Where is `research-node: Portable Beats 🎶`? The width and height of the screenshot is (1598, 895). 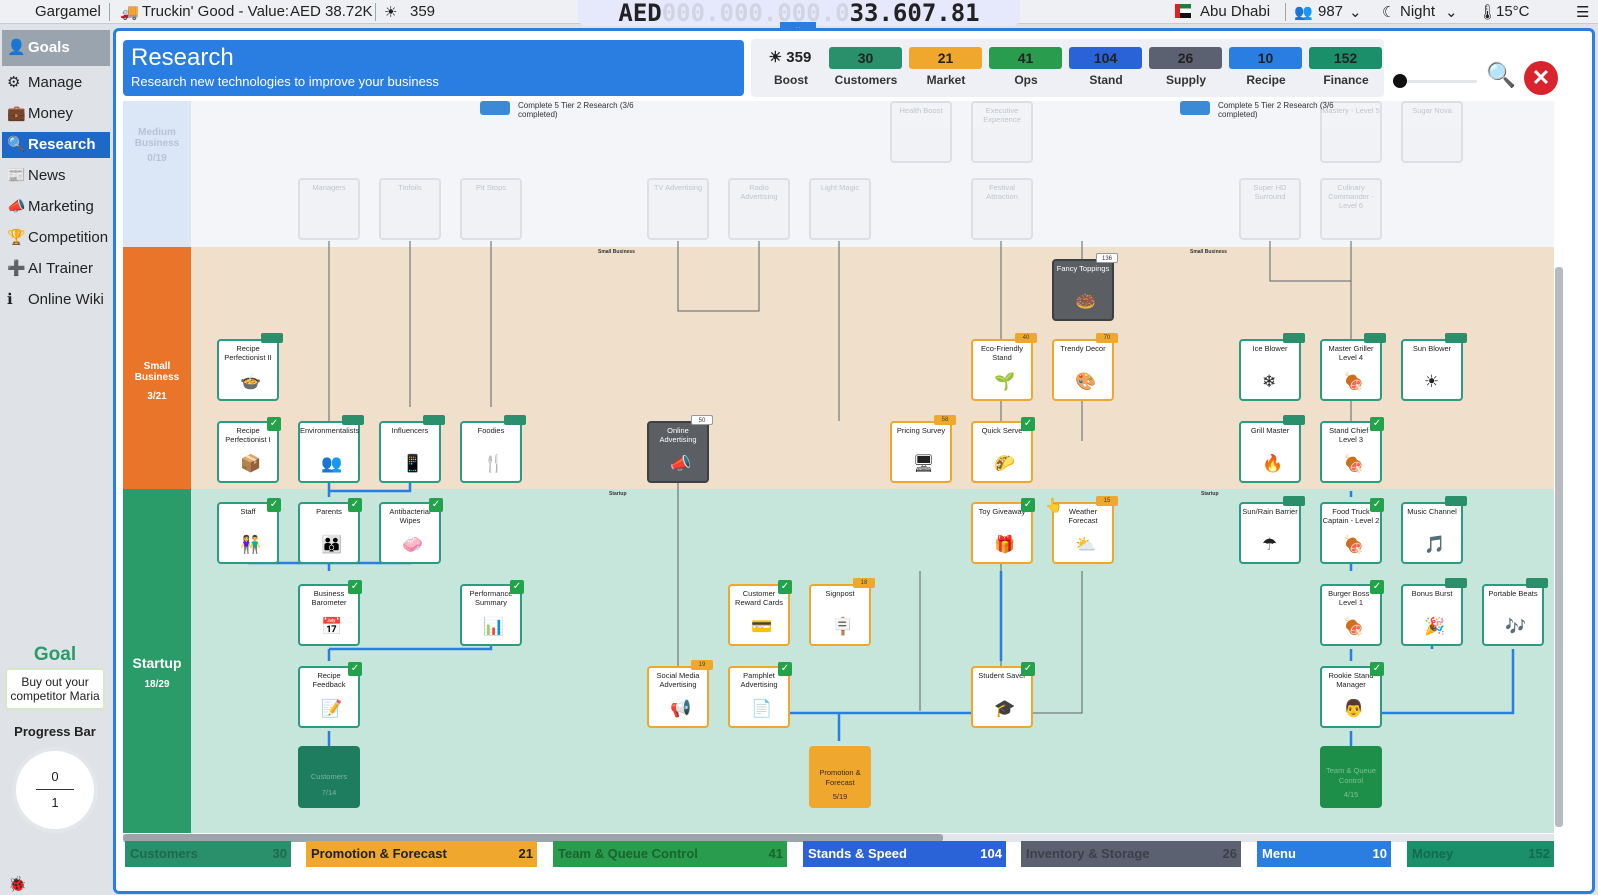 research-node: Portable Beats 🎶 is located at coordinates (1515, 612).